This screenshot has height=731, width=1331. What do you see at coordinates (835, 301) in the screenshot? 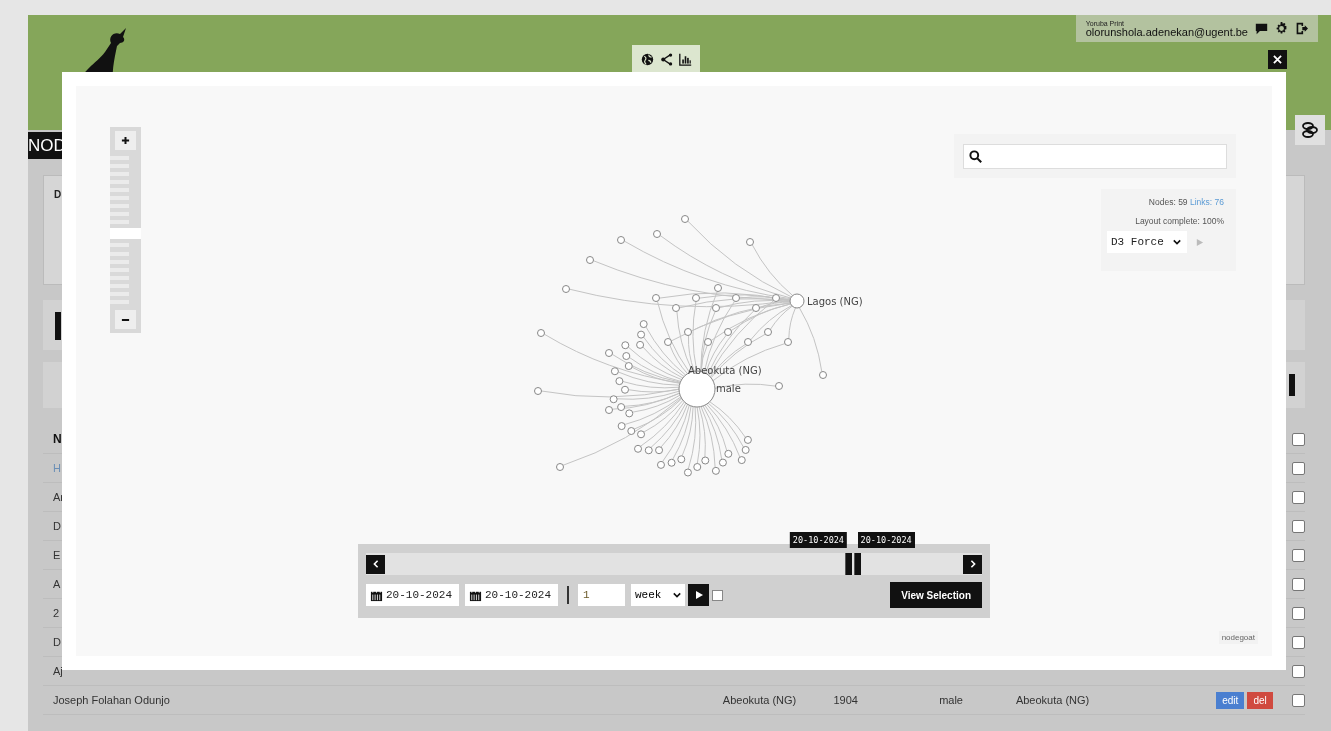
I see `node-label: Lagos (NG)` at bounding box center [835, 301].